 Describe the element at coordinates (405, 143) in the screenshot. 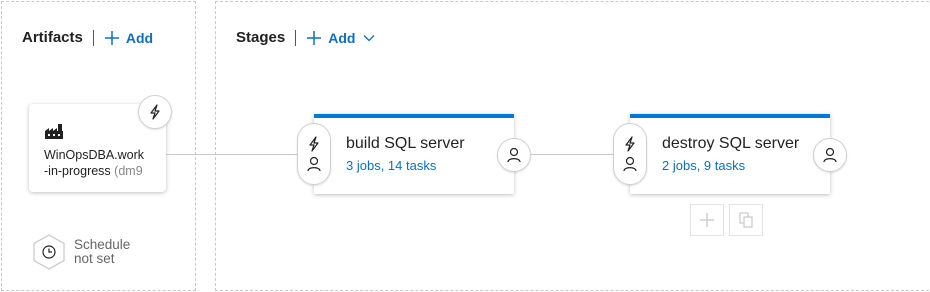

I see `stage-name: build SQL server` at that location.